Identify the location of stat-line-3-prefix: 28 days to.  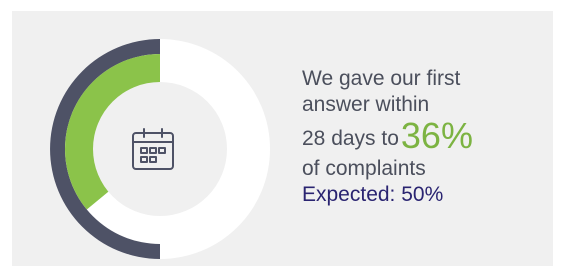
(350, 138).